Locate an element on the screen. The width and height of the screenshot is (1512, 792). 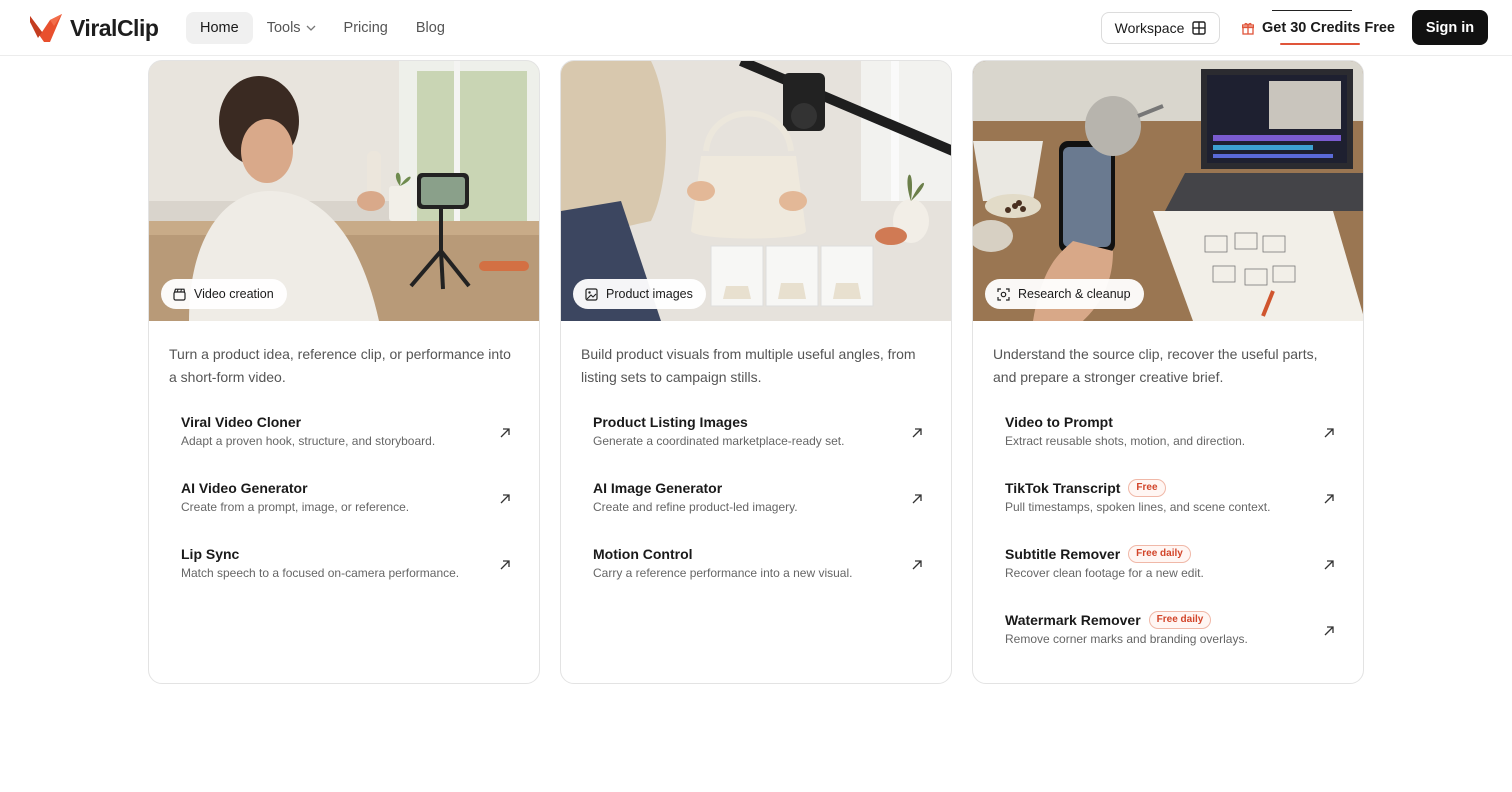
tool-title: Video to Prompt is located at coordinates (1059, 422).